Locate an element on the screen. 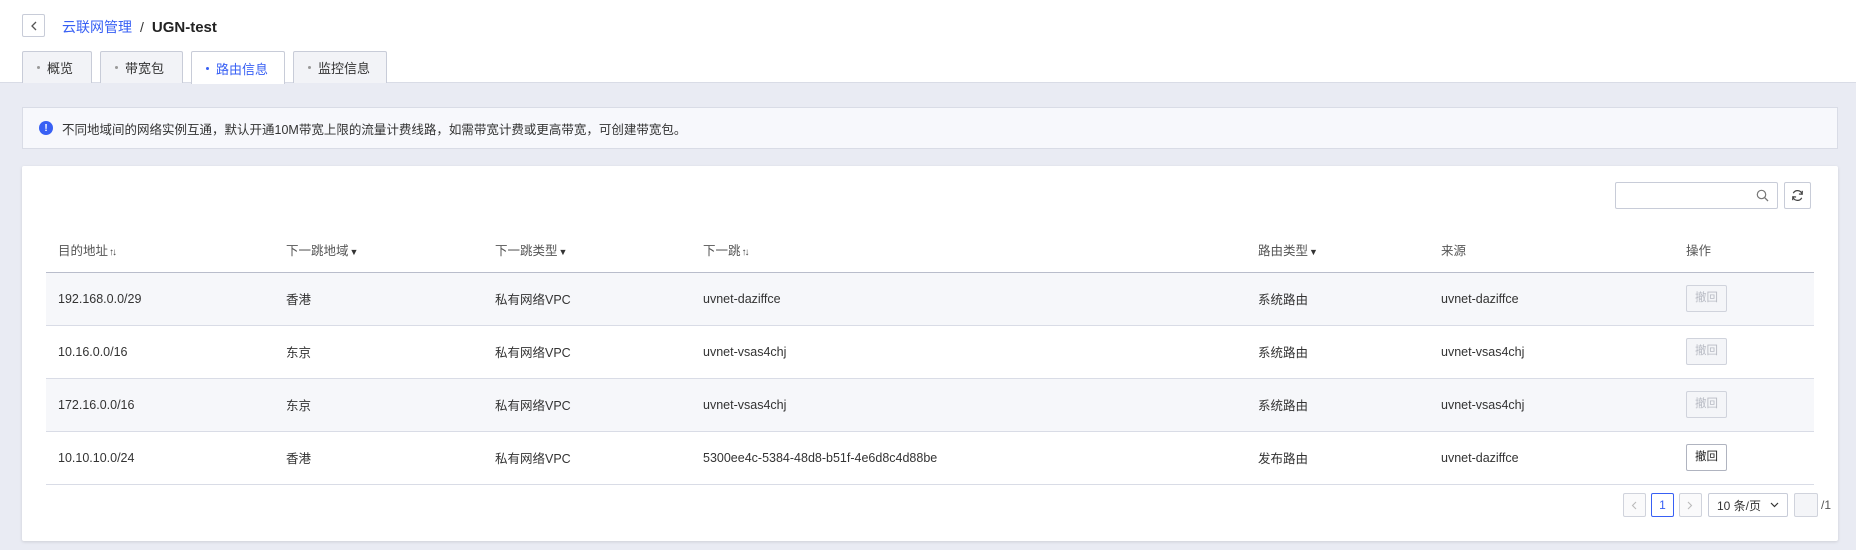 Image resolution: width=1856 pixels, height=550 pixels. breadcrumb: 云联网管理 / UGN-test is located at coordinates (139, 27).